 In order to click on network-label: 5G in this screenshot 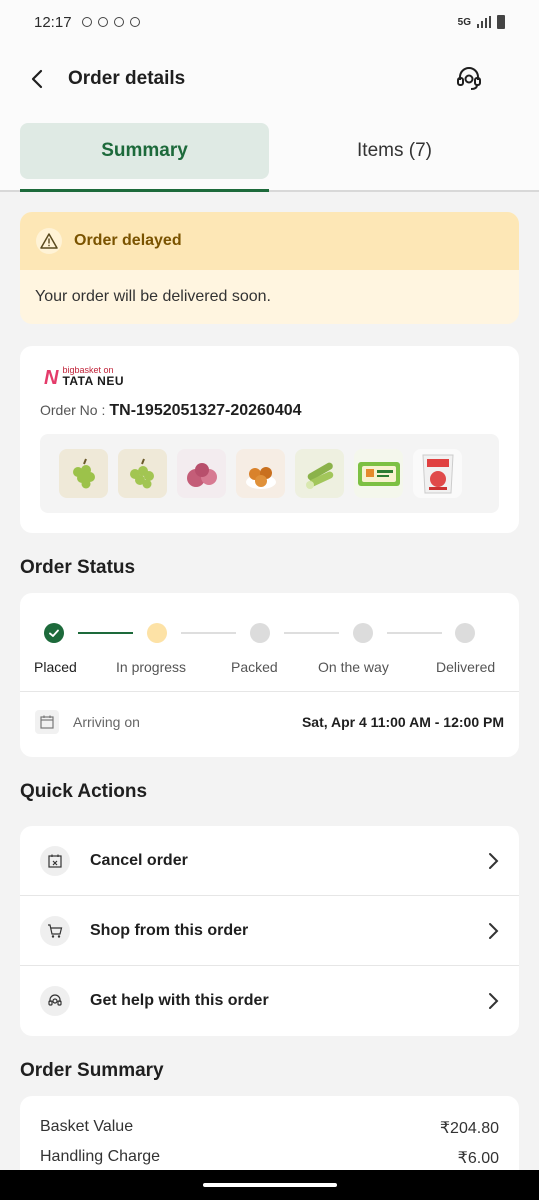, I will do `click(464, 22)`.